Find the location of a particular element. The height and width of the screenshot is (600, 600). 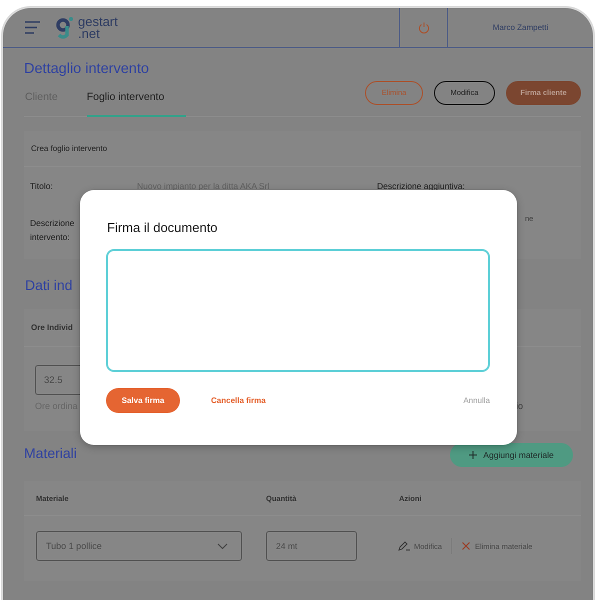

close-icon is located at coordinates (465, 546).